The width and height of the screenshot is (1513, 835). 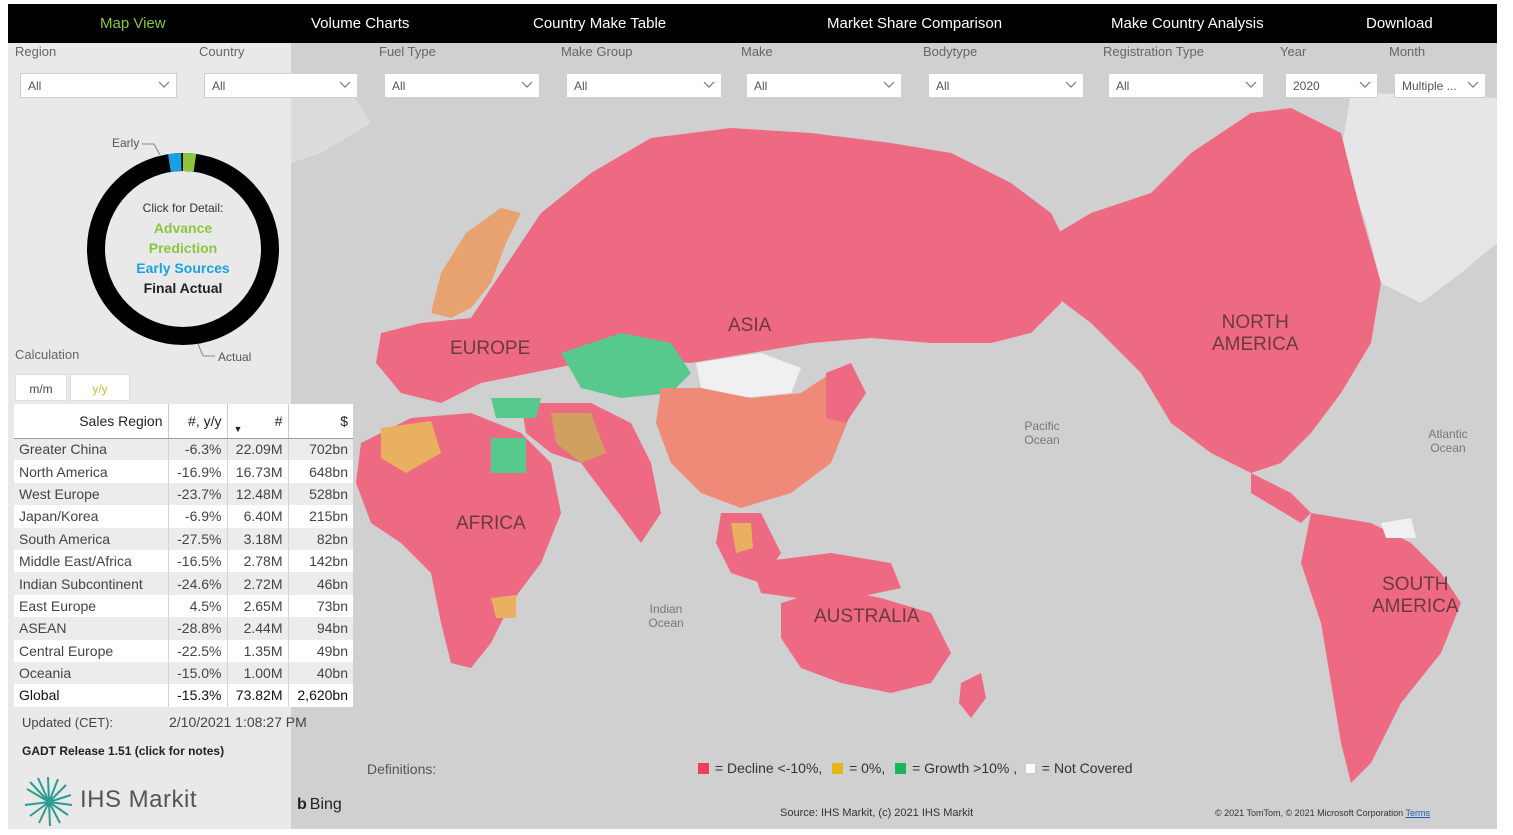 What do you see at coordinates (666, 616) in the screenshot?
I see `ocean-label-indian: Indian Ocean` at bounding box center [666, 616].